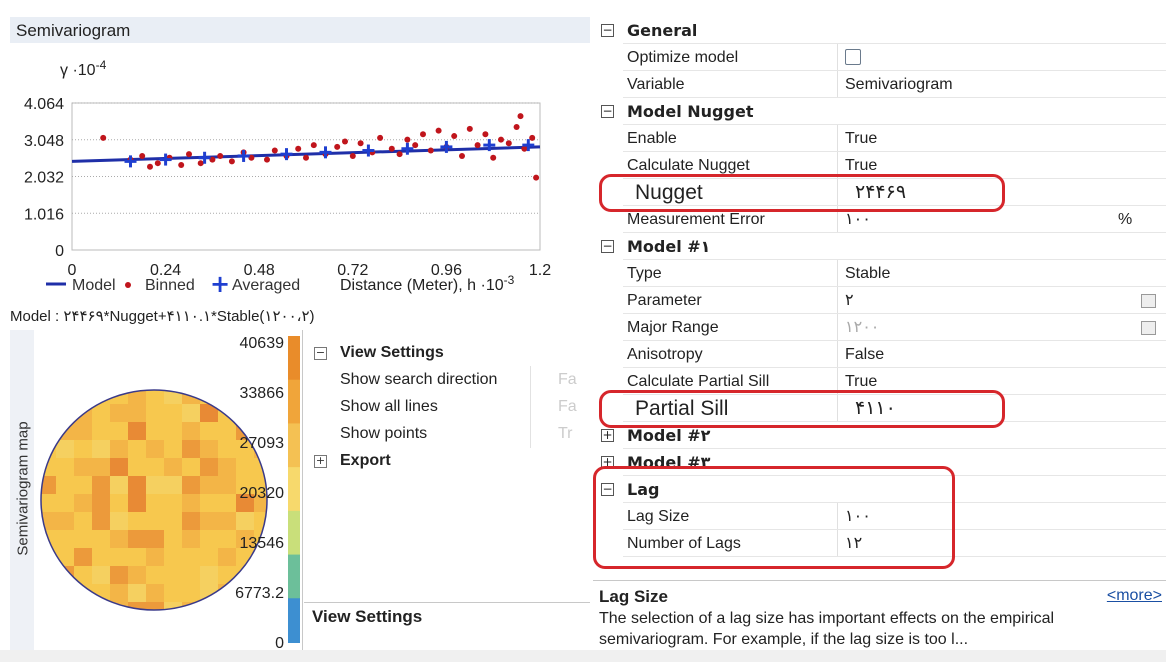 Image resolution: width=1166 pixels, height=662 pixels. Describe the element at coordinates (320, 147) in the screenshot. I see `binned-points` at that location.